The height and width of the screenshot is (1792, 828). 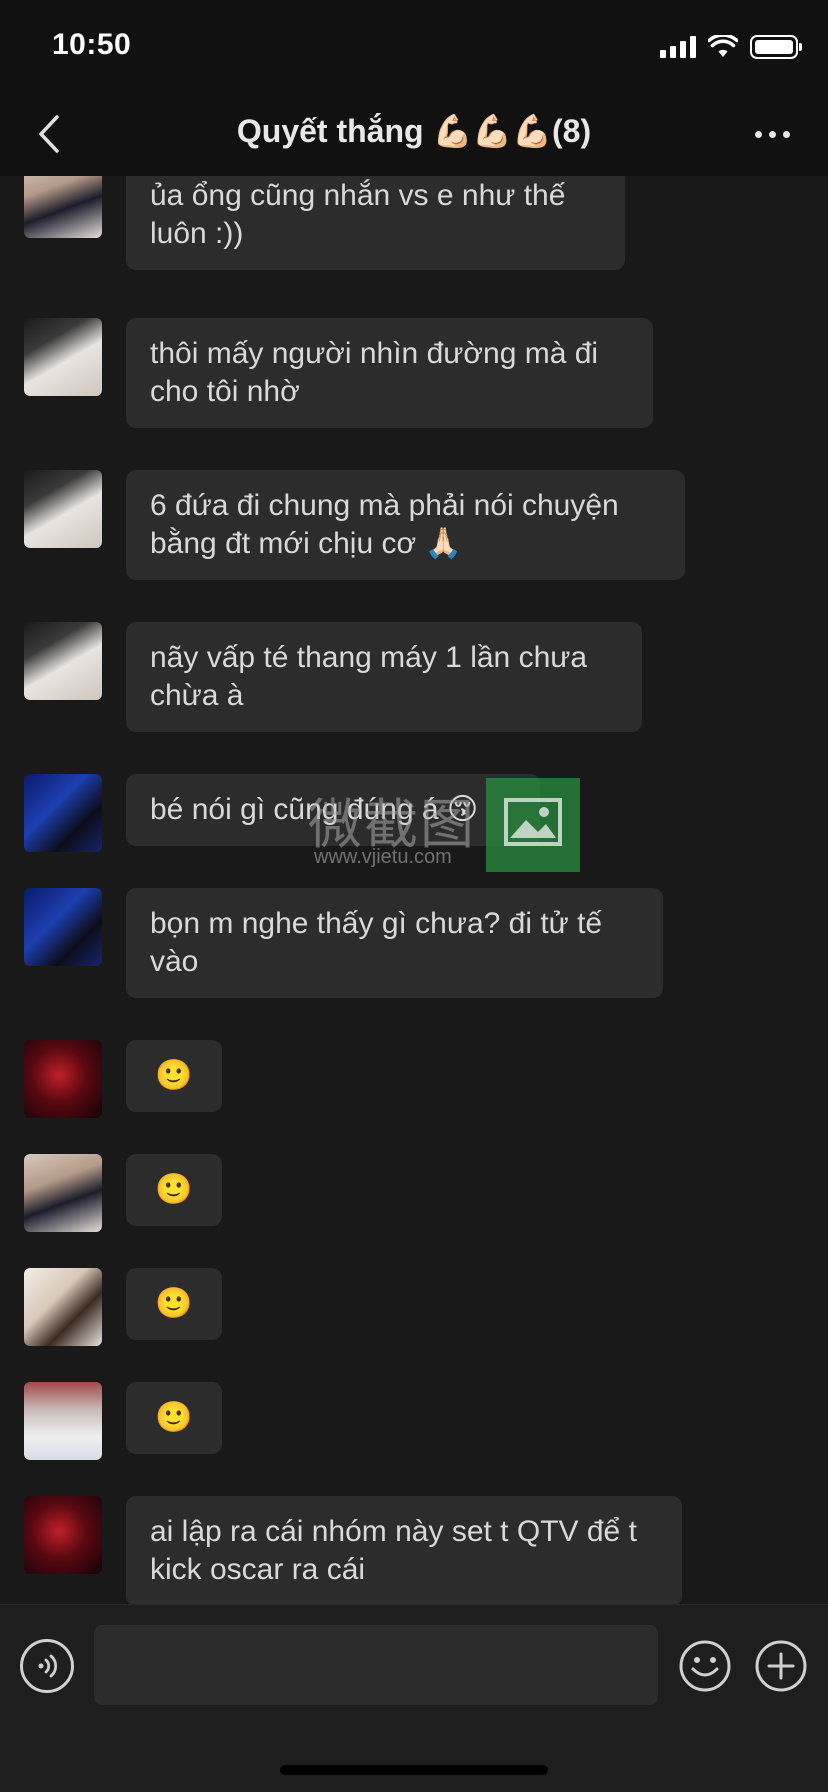 I want to click on plus-icon, so click(x=781, y=1666).